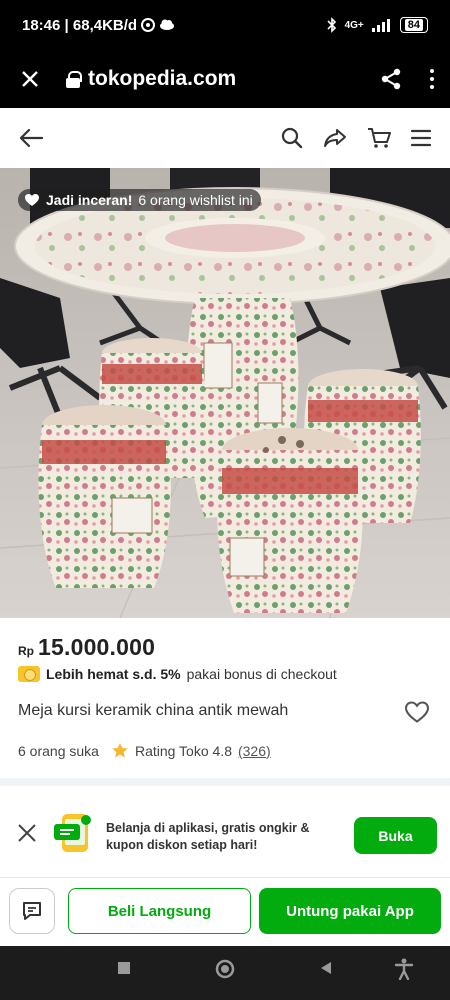 This screenshot has height=1000, width=450. Describe the element at coordinates (29, 674) in the screenshot. I see `coin-icon` at that location.